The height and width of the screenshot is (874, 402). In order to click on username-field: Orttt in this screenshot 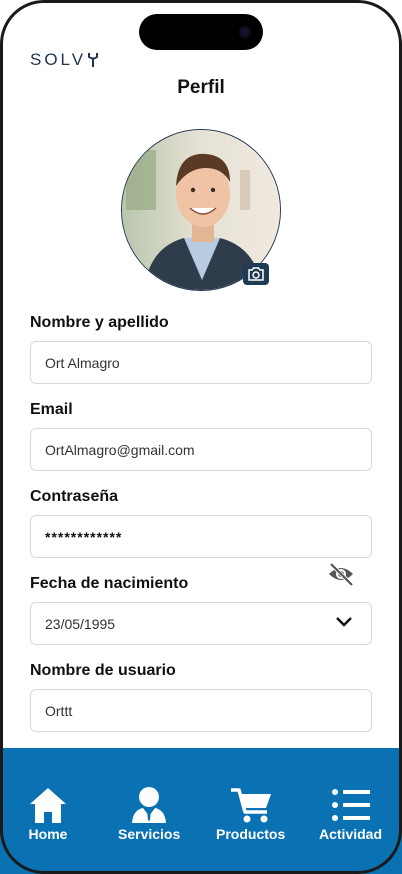, I will do `click(201, 710)`.